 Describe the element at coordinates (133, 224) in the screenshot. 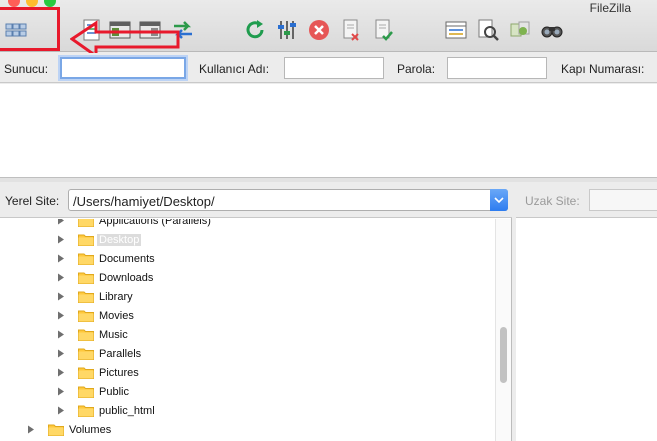

I see `tree-row: Applications (Parallels)` at that location.